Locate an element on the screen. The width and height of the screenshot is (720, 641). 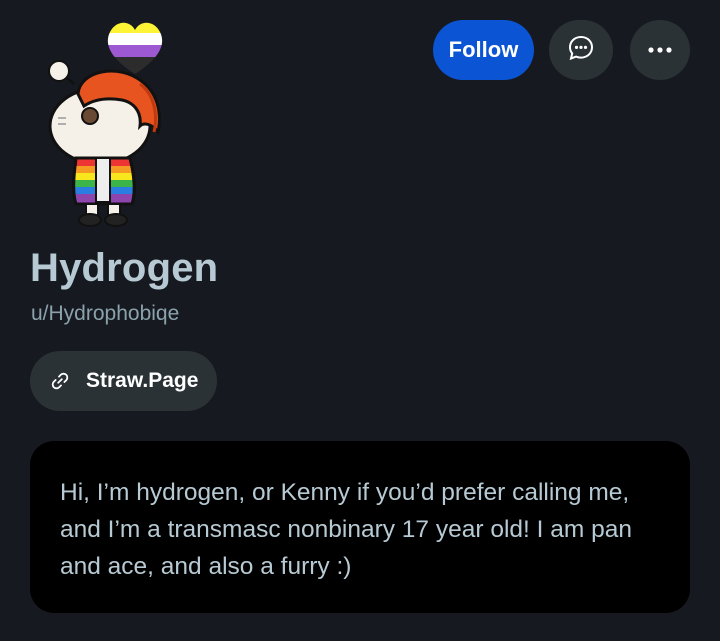
link-icon is located at coordinates (60, 381).